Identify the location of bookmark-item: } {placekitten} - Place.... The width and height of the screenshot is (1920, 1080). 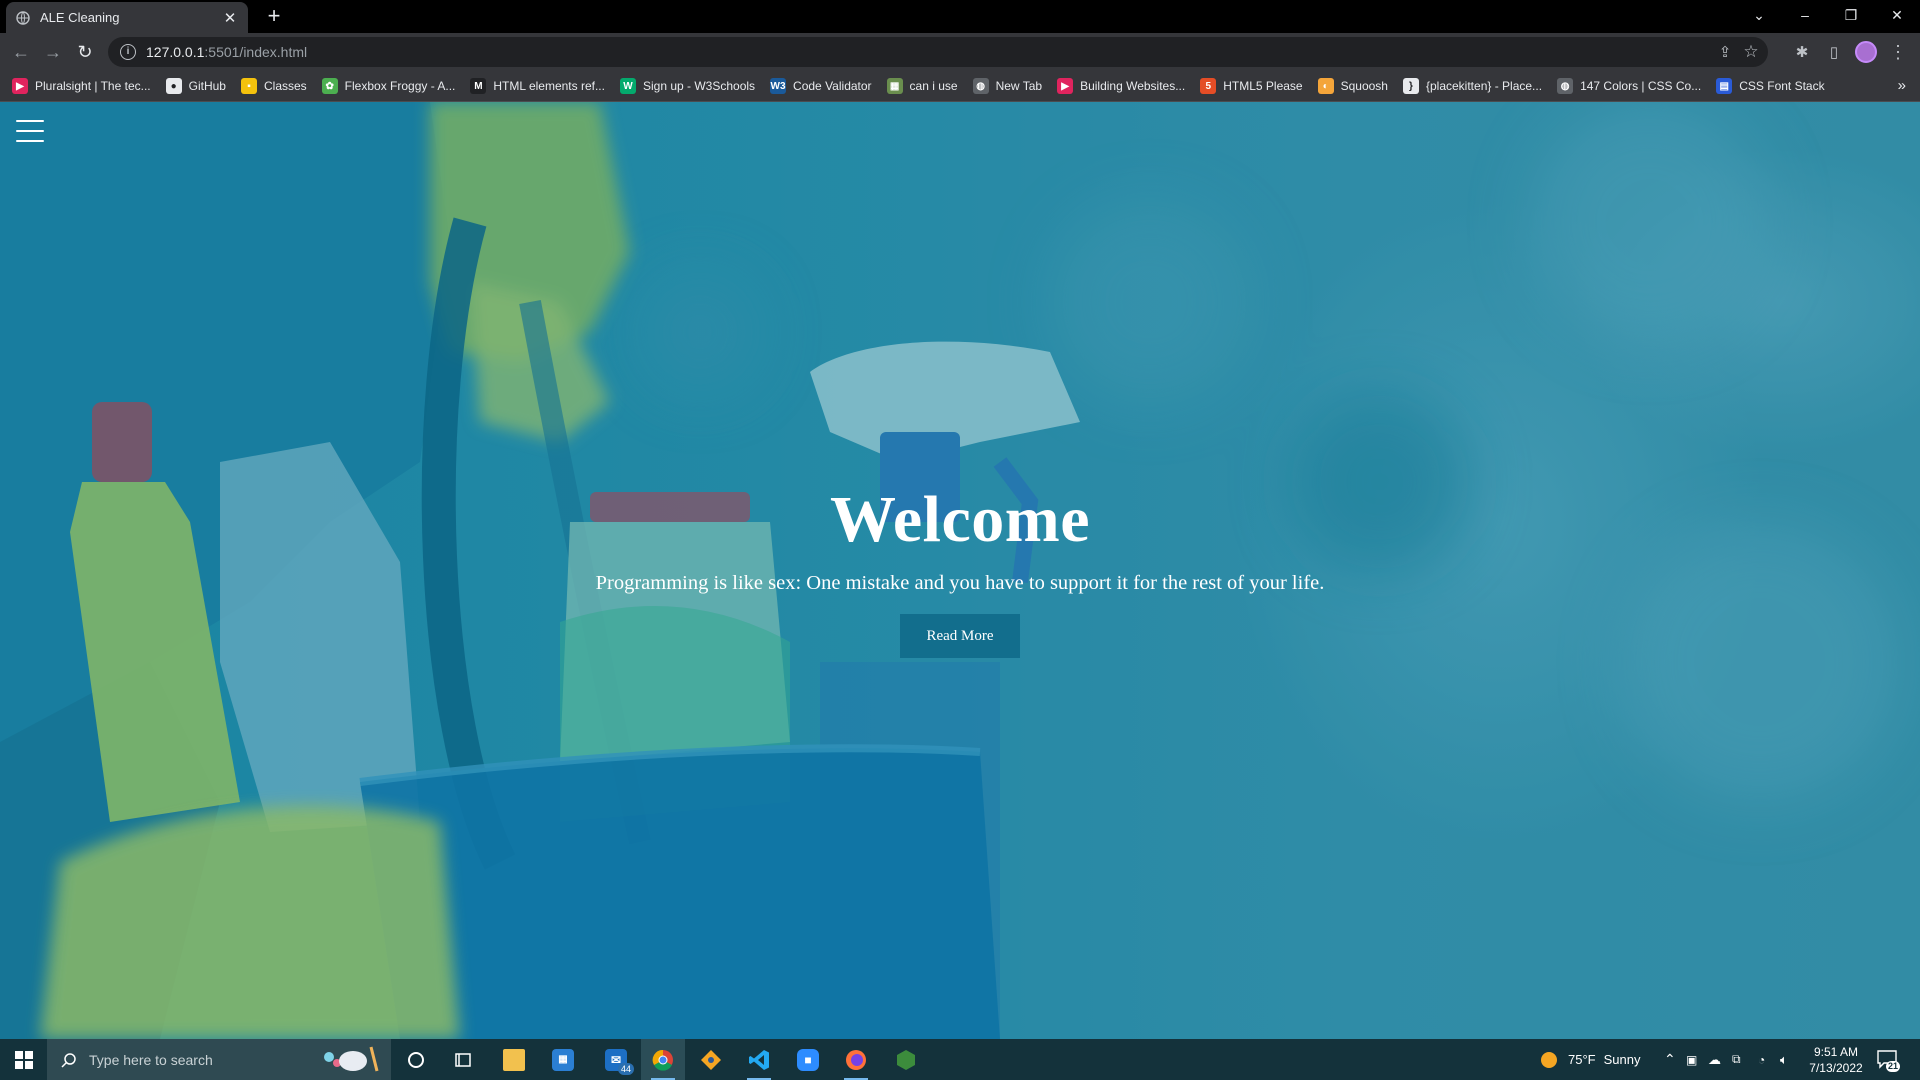
(1472, 86).